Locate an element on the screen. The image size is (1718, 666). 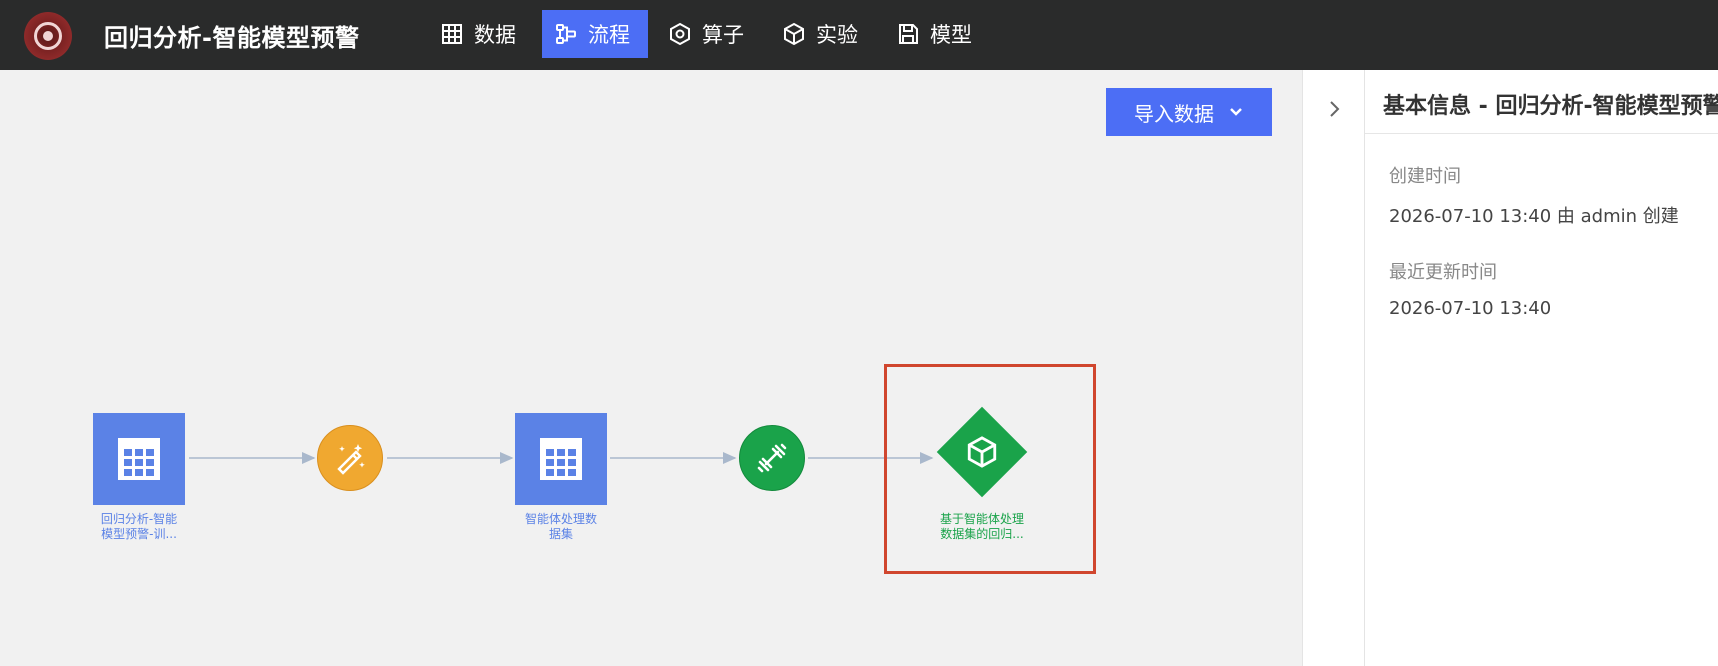
operator-node is located at coordinates (350, 458).